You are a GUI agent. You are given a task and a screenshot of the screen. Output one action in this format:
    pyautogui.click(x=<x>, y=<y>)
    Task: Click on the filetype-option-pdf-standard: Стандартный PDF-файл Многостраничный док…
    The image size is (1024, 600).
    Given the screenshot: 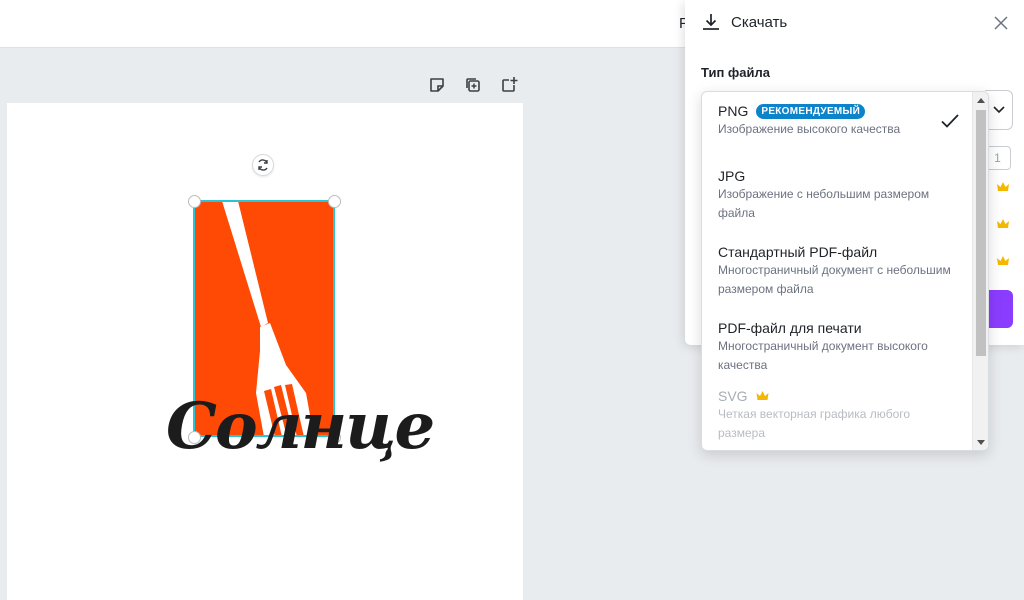 What is the action you would take?
    pyautogui.click(x=838, y=282)
    